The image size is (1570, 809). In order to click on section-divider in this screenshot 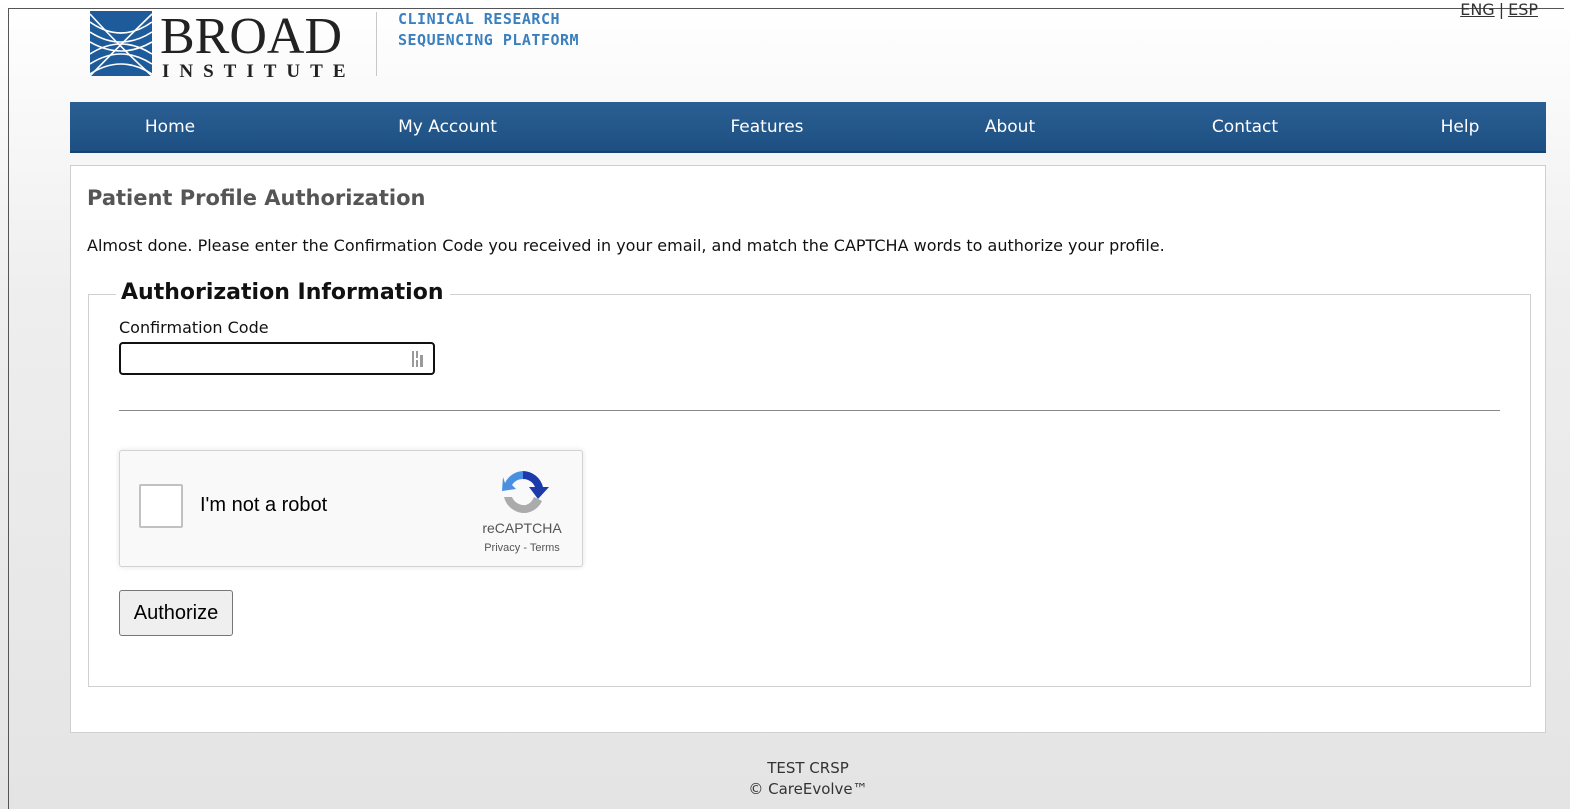, I will do `click(809, 410)`.